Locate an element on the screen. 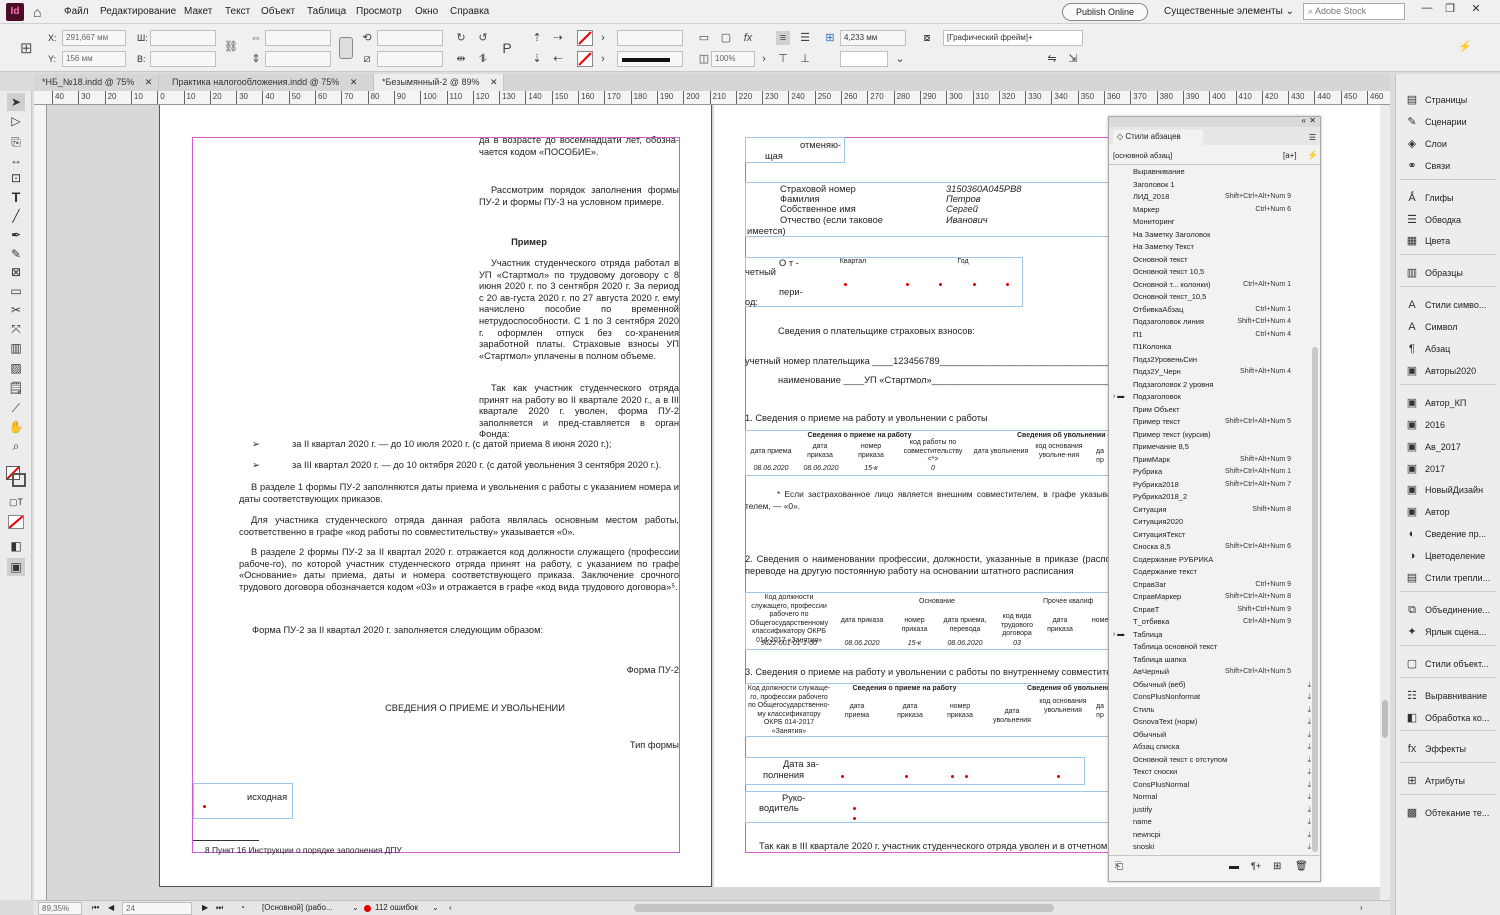 The image size is (1500, 915). content-collector-icon: ⊡ is located at coordinates (16, 178).